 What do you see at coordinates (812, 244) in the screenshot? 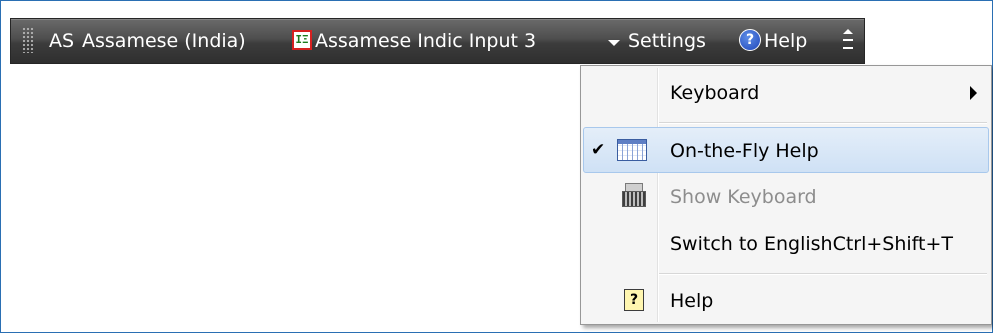
I see `menu-item-label: Switch to EnglishCtrl+Shift+T` at bounding box center [812, 244].